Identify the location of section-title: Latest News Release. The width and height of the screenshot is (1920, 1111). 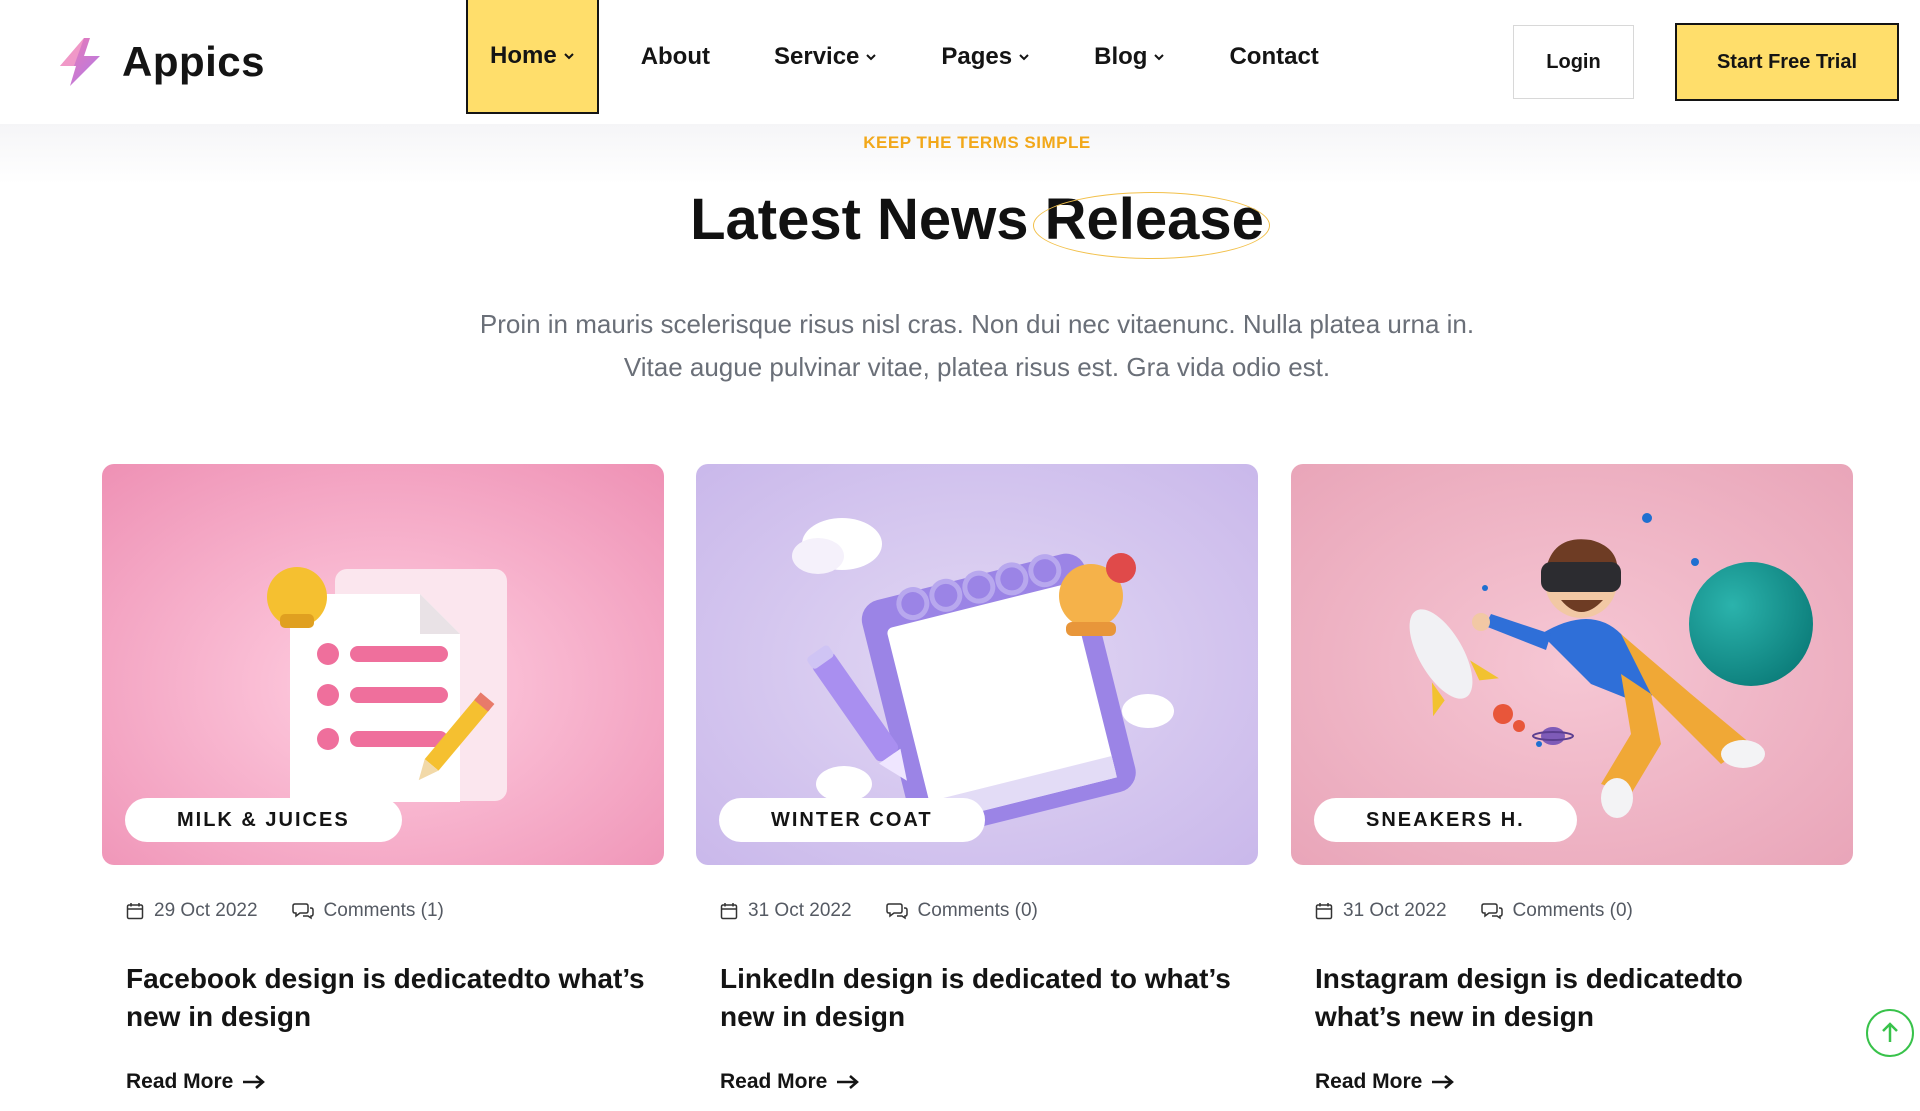
(960, 222).